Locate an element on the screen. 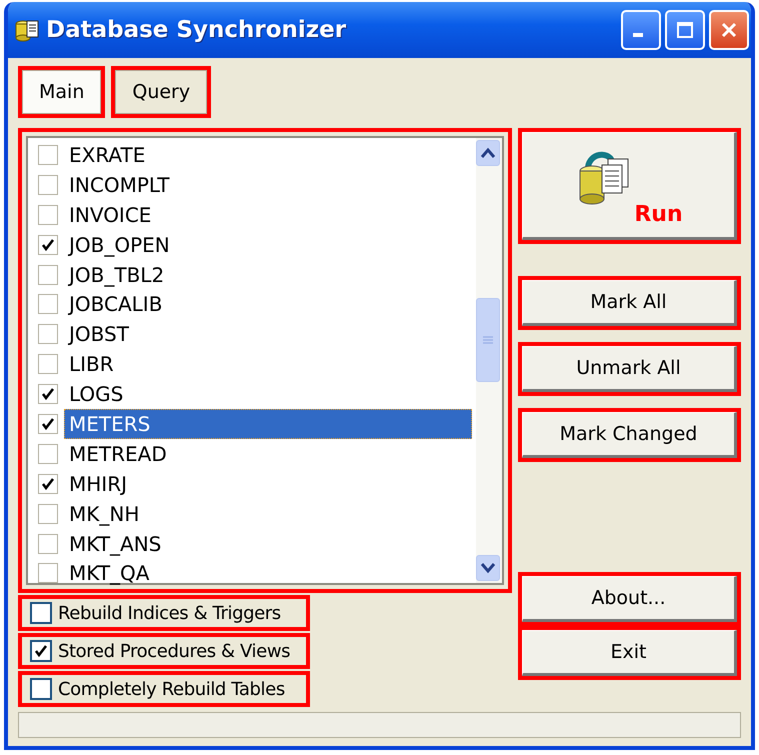  action-button: Exit is located at coordinates (629, 653).